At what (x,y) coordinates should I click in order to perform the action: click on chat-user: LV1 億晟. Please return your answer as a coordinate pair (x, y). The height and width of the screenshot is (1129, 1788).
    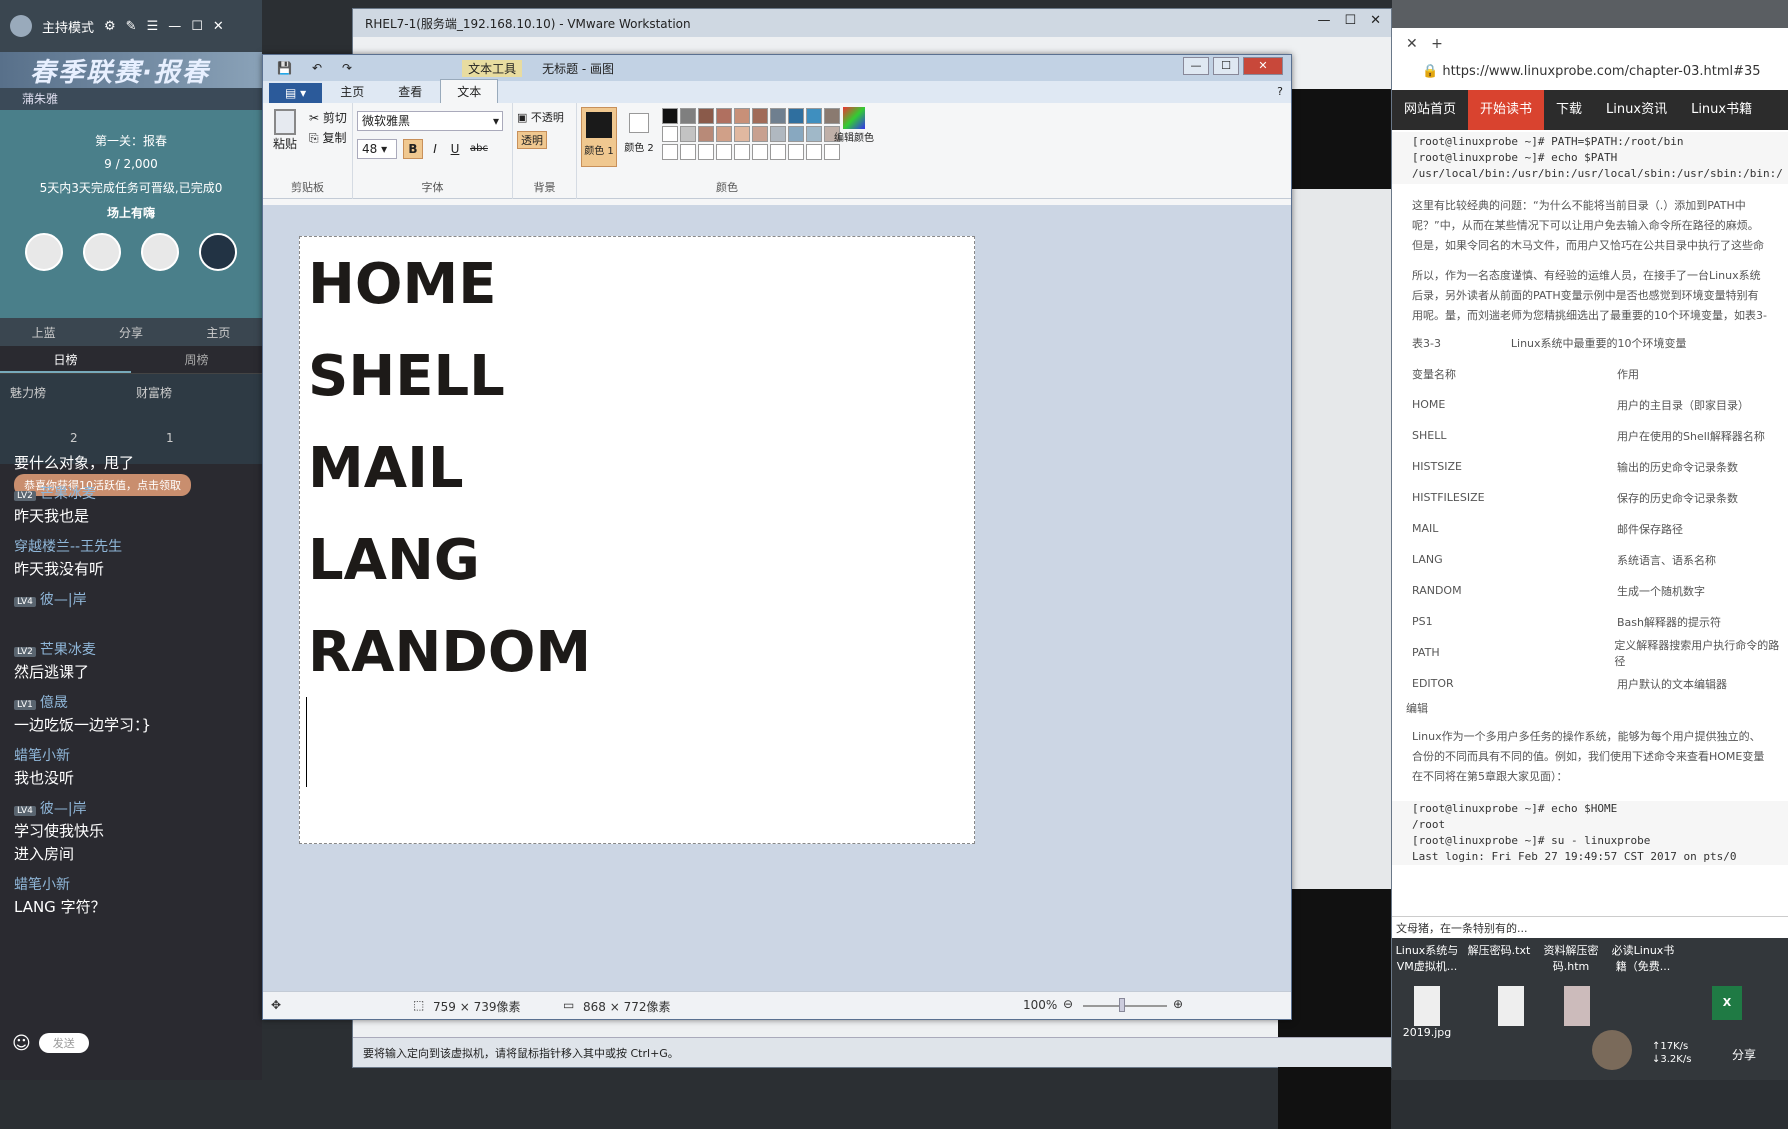
    Looking at the image, I should click on (131, 702).